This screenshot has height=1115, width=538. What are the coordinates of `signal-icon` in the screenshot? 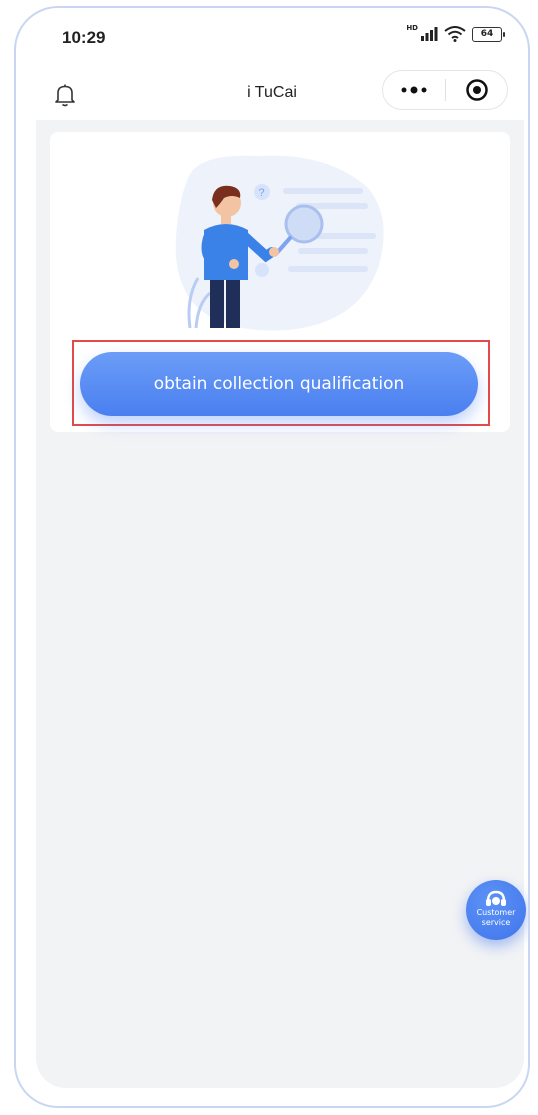 It's located at (429, 34).